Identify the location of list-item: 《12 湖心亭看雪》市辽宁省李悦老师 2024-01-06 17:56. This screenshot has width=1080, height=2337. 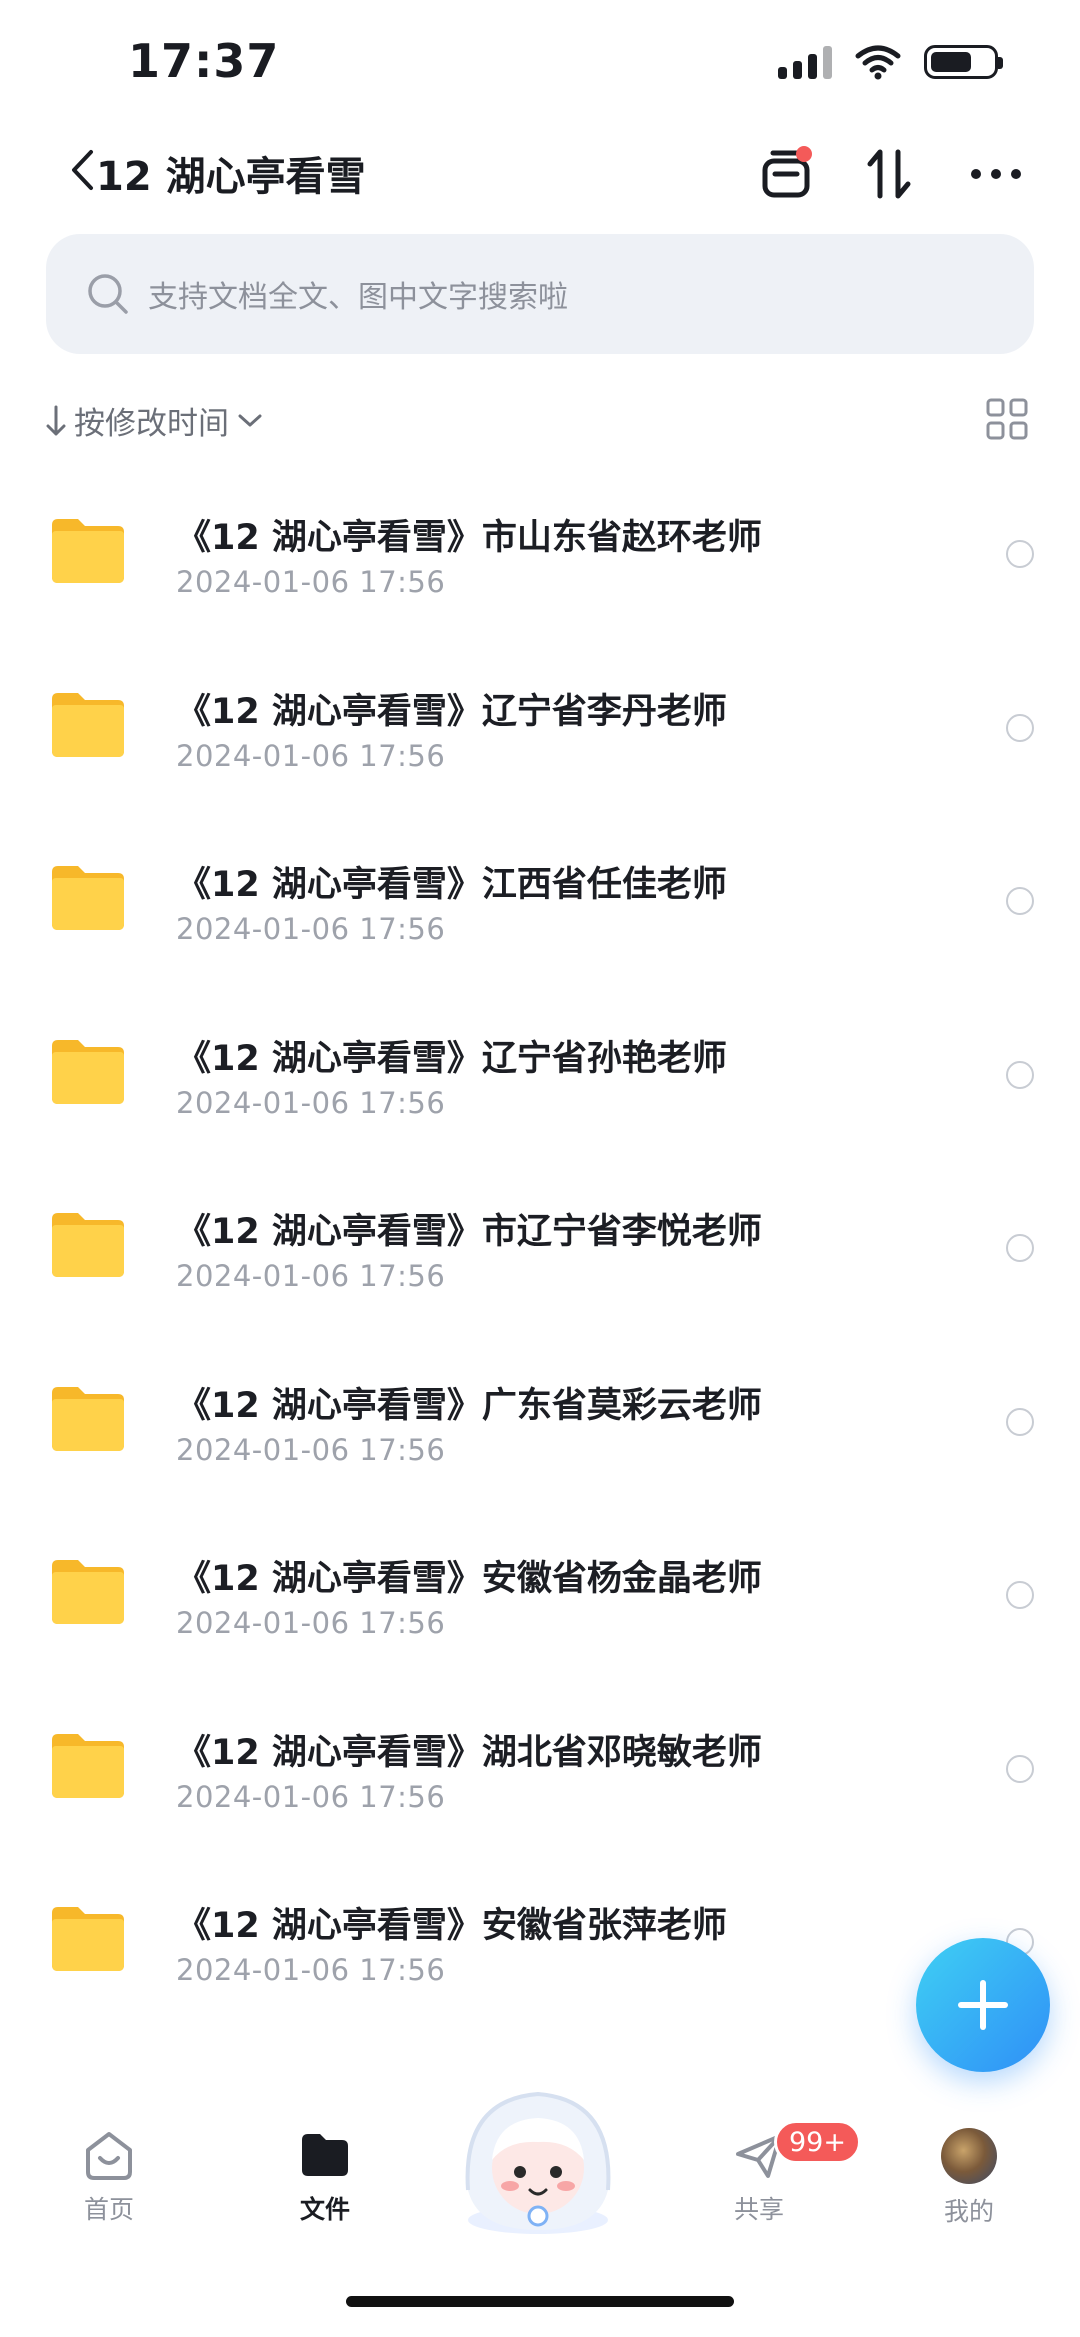
(540, 1246).